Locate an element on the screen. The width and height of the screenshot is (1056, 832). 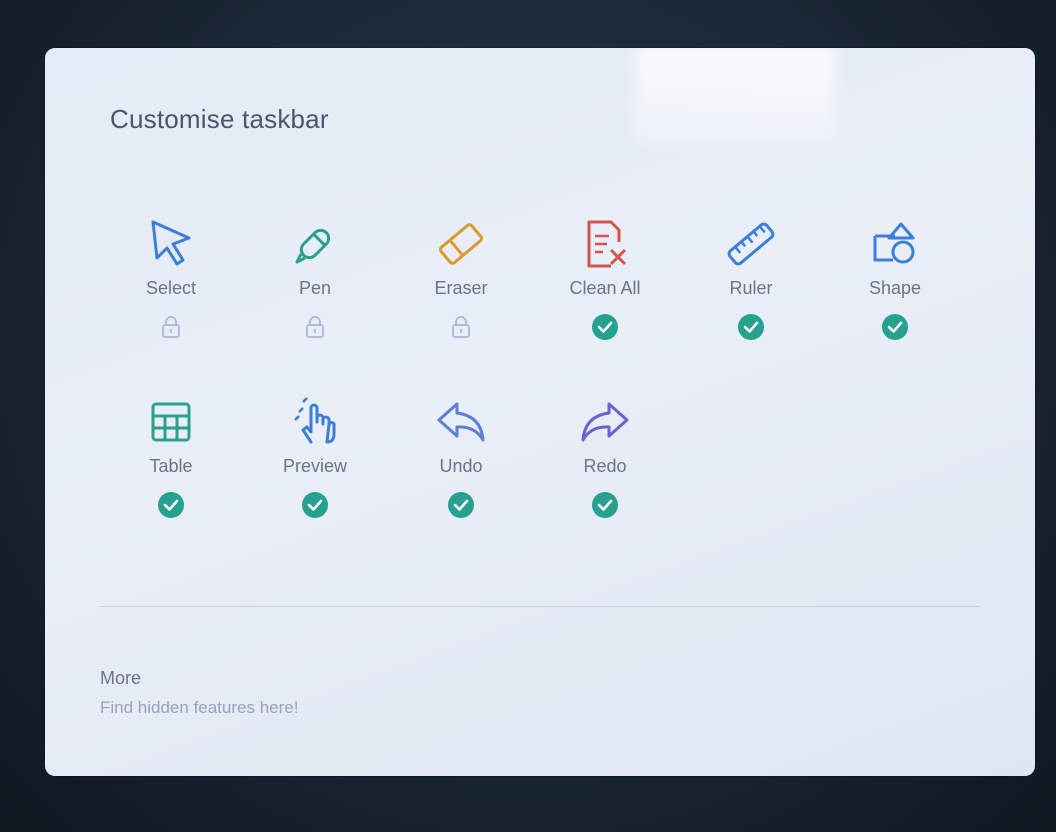
tool-label: Clean All is located at coordinates (605, 288).